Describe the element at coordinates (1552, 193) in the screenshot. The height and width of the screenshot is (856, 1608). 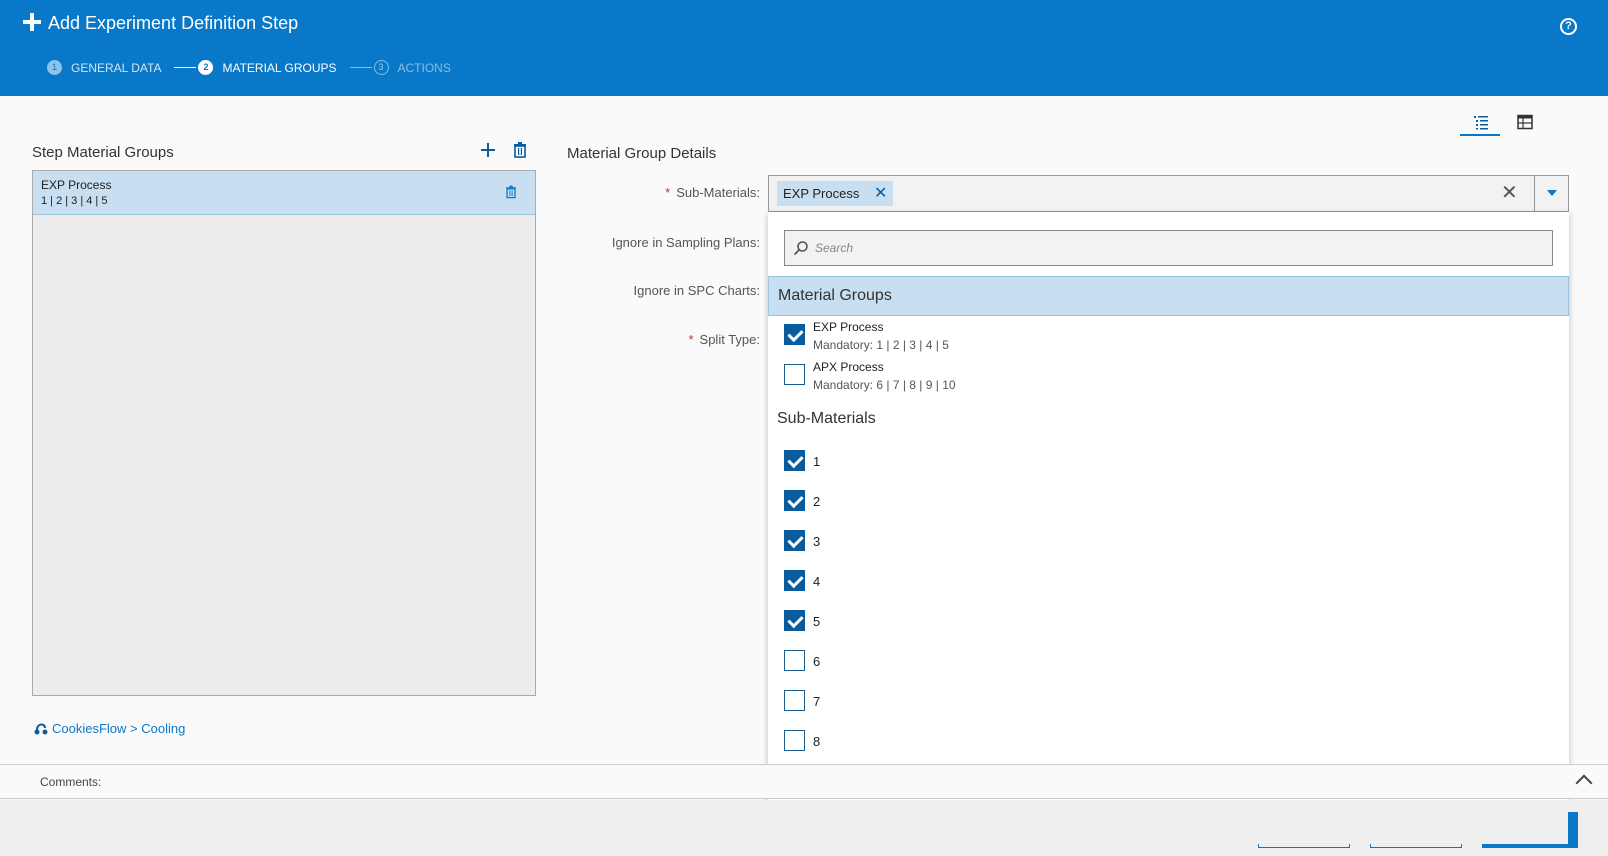
I see `chevron-down-icon` at that location.